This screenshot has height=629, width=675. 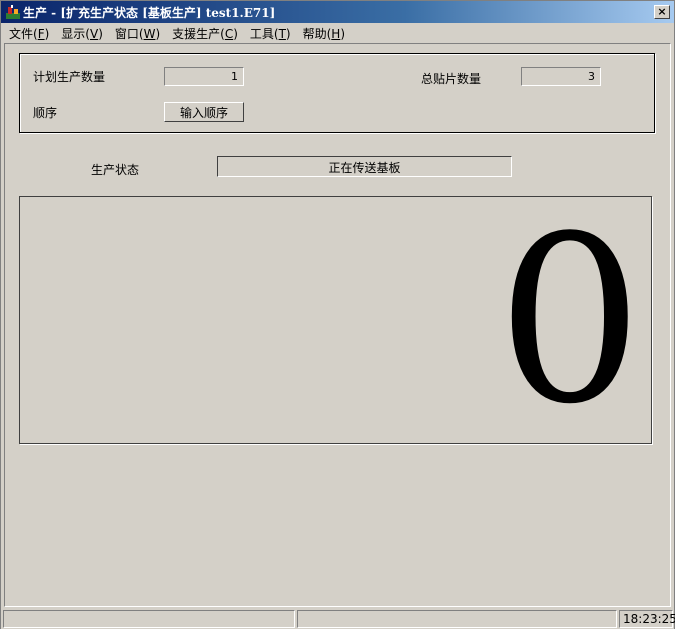 I want to click on menu-bar: 文件(F) 显示(V) 窗口(W) 支援生产(C) 工具(T) 帮助(H), so click(x=177, y=33).